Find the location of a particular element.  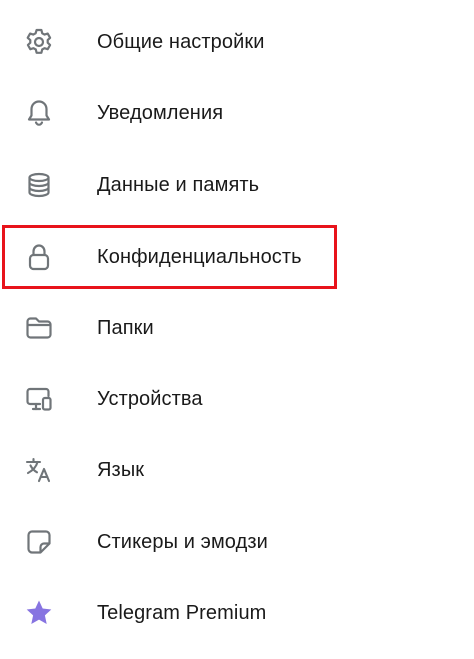

sticker-icon is located at coordinates (39, 542).